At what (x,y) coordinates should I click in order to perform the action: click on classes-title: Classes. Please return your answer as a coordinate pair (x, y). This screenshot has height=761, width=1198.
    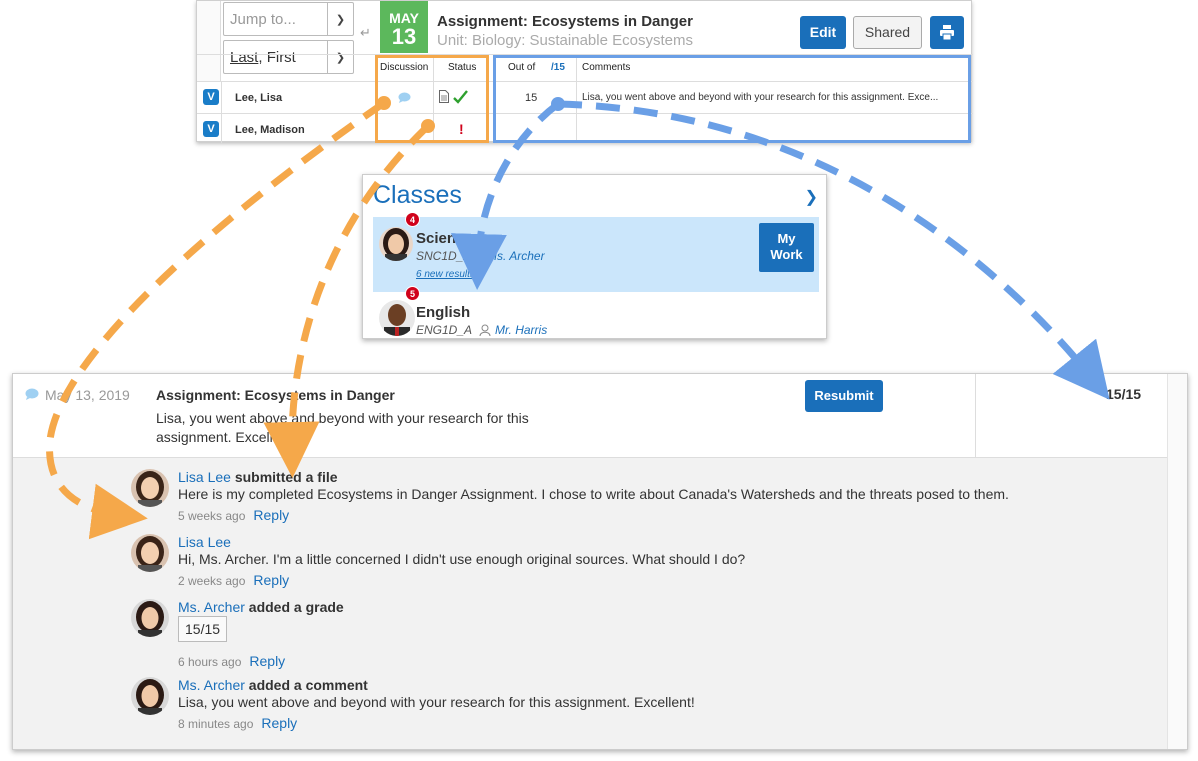
    Looking at the image, I should click on (417, 195).